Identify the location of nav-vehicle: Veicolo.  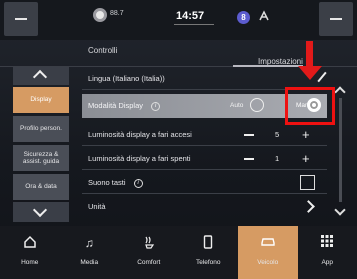
(268, 252).